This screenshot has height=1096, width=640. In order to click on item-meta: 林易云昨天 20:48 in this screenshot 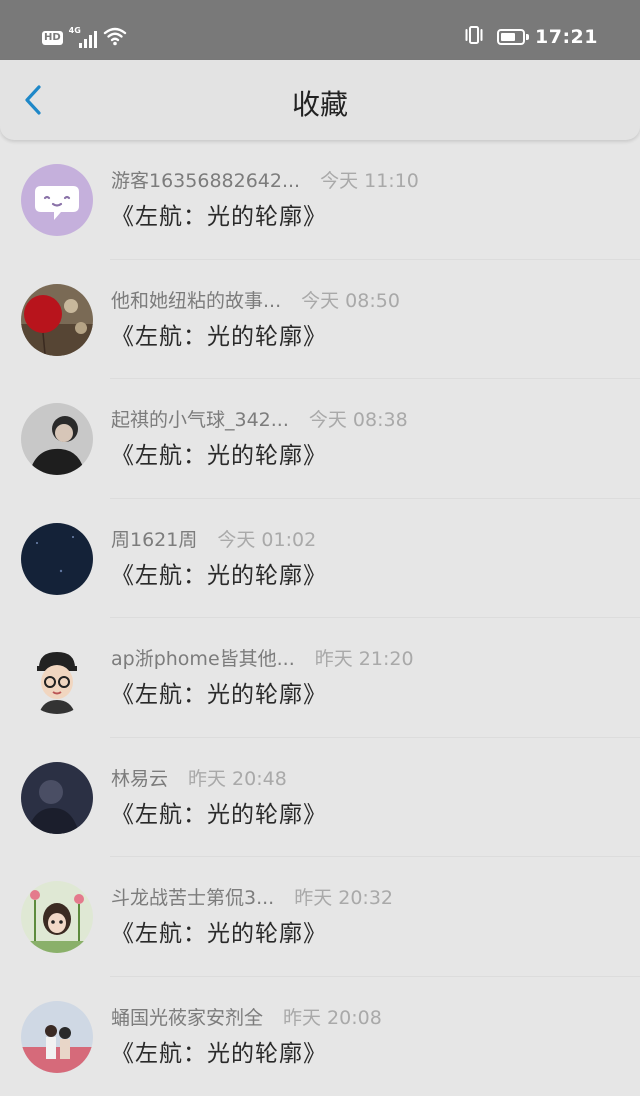, I will do `click(199, 779)`.